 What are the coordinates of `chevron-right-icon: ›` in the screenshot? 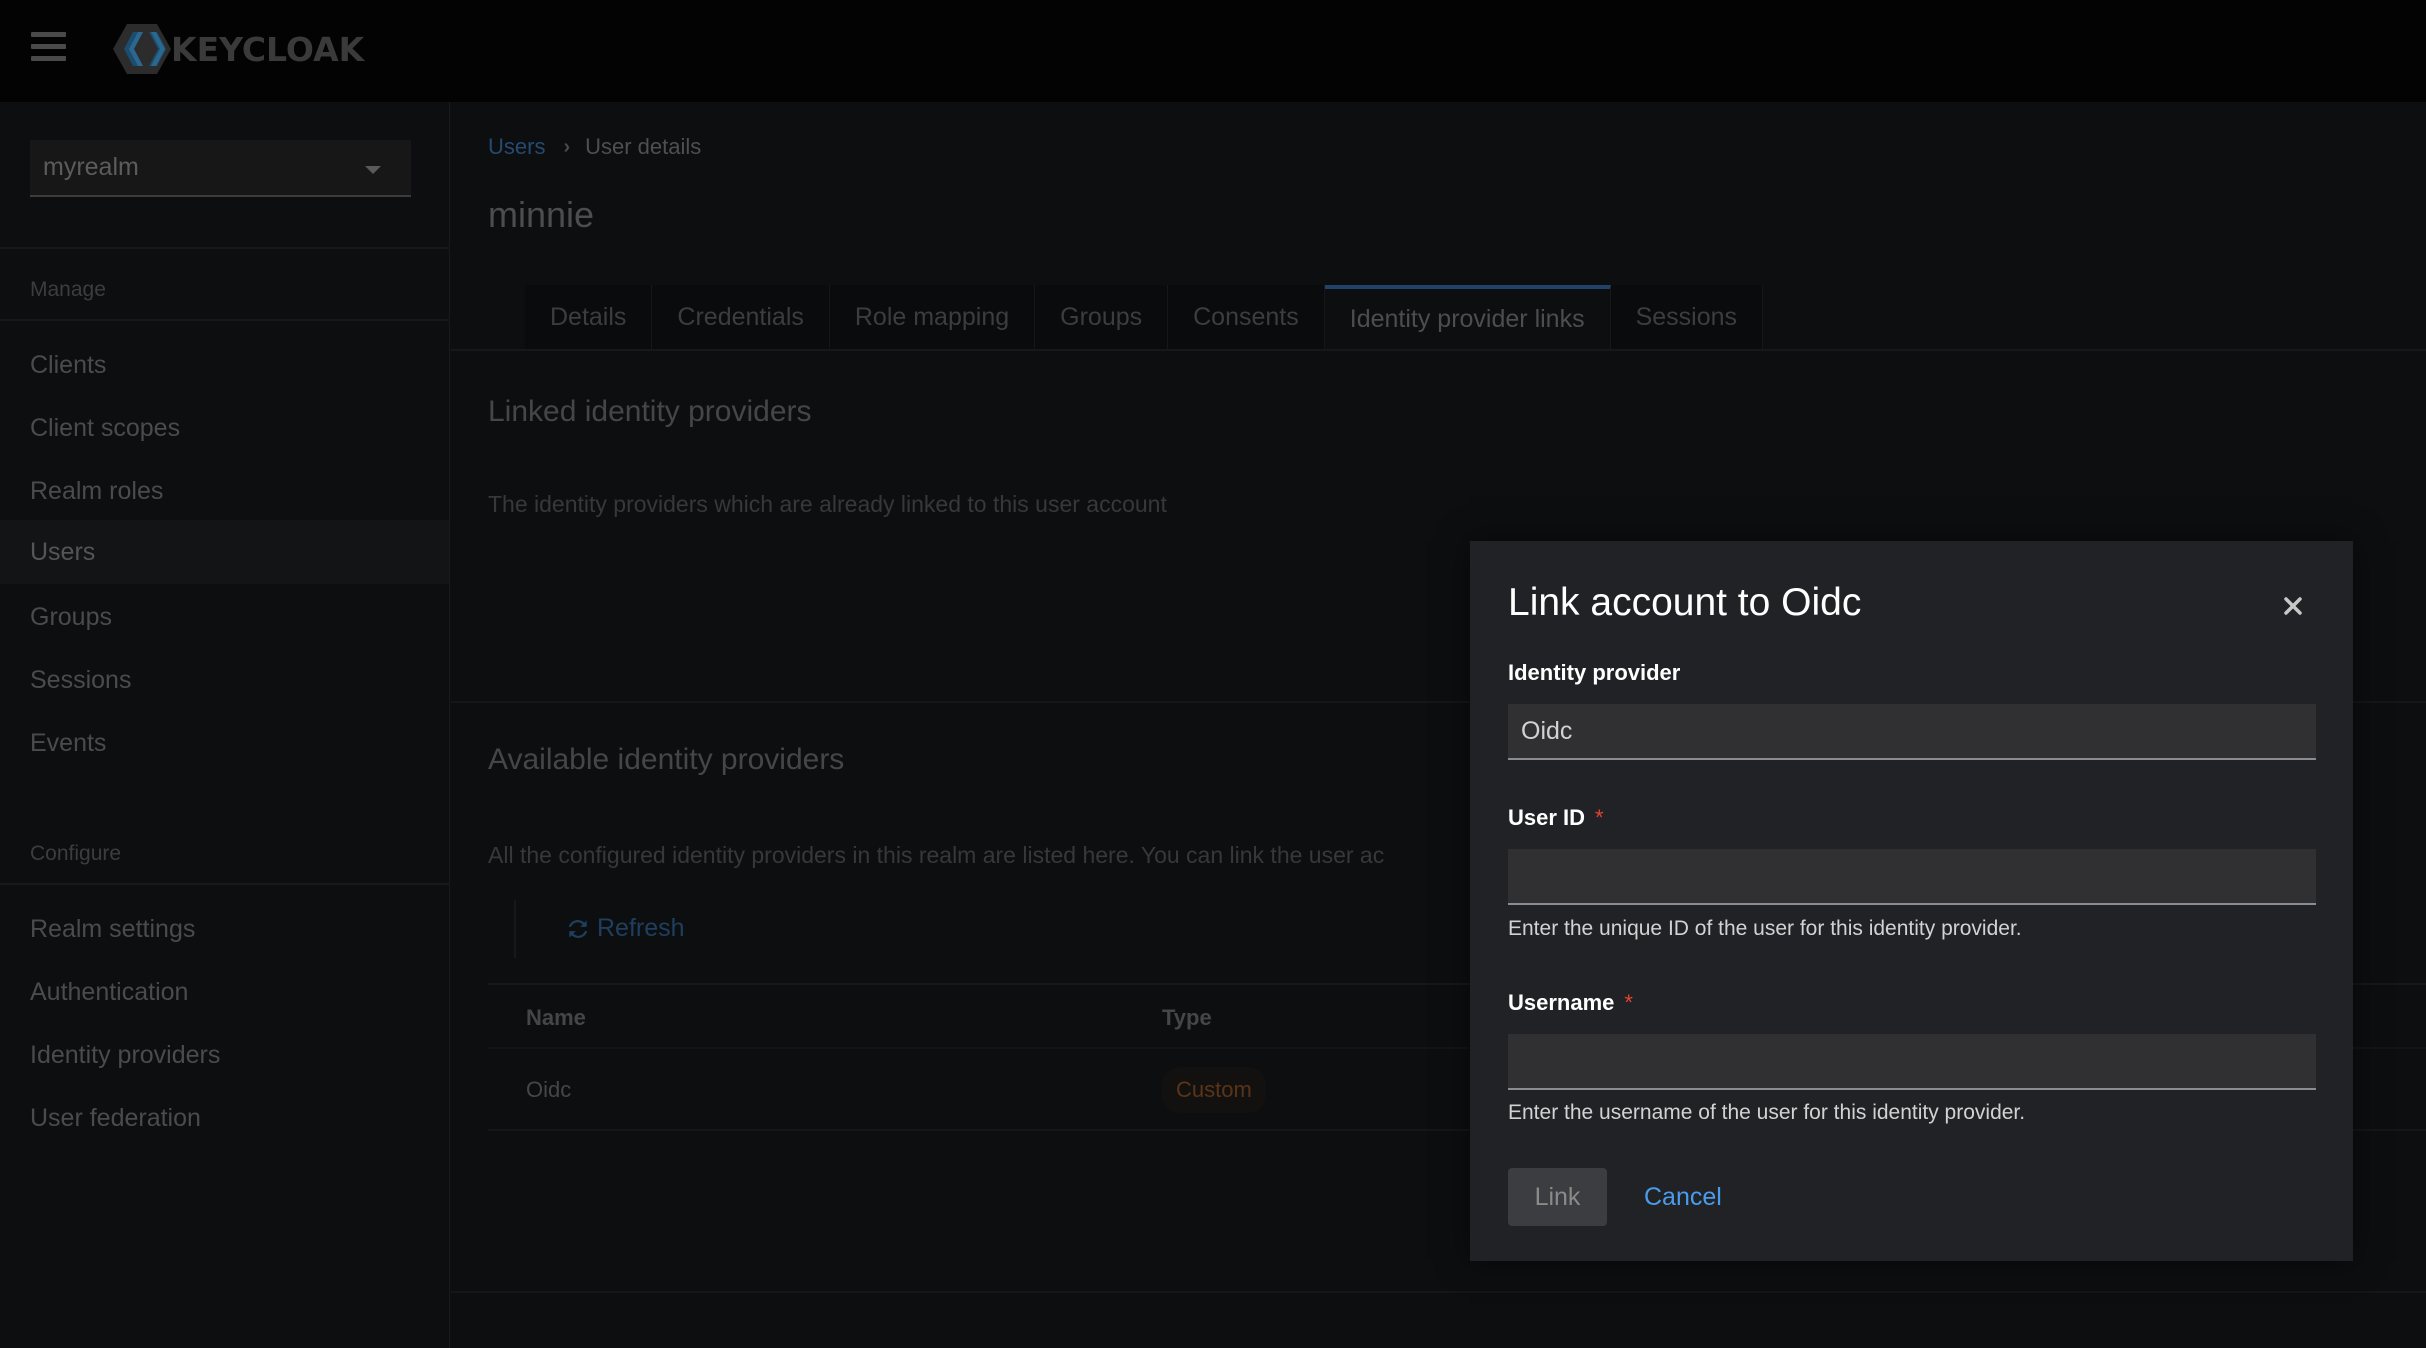 It's located at (567, 146).